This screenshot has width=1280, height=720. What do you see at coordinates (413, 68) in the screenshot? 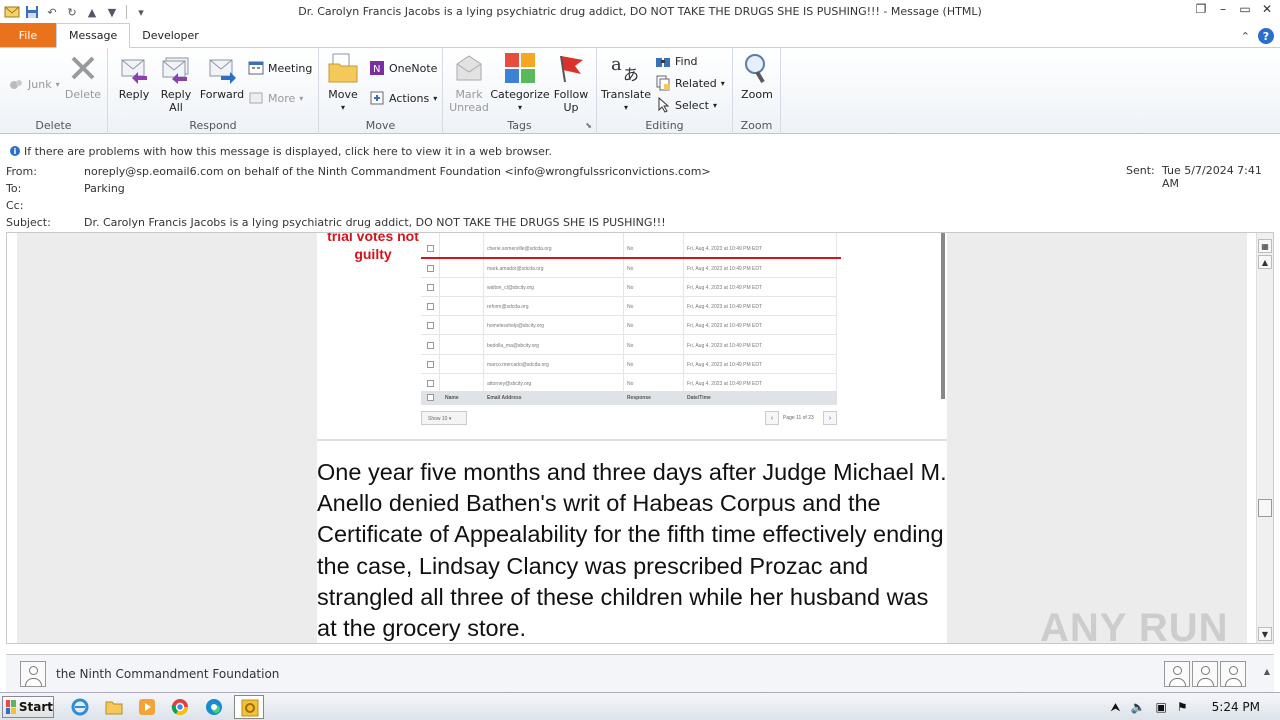
I see `onenote-label: OneNote` at bounding box center [413, 68].